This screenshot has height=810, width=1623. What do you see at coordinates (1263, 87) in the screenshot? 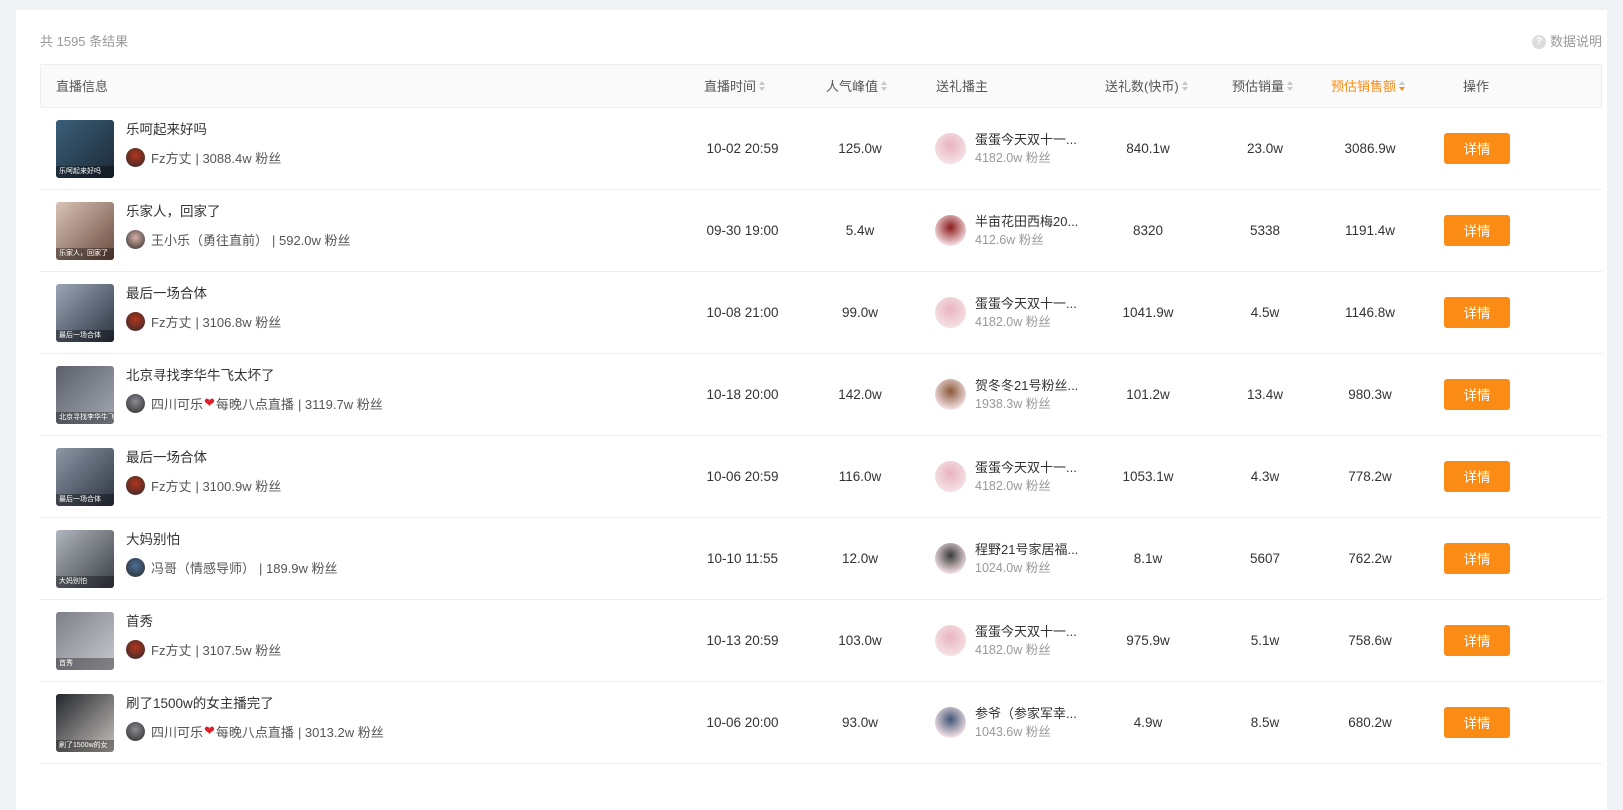
I see `column-header-sales-qty: 预估销量` at bounding box center [1263, 87].